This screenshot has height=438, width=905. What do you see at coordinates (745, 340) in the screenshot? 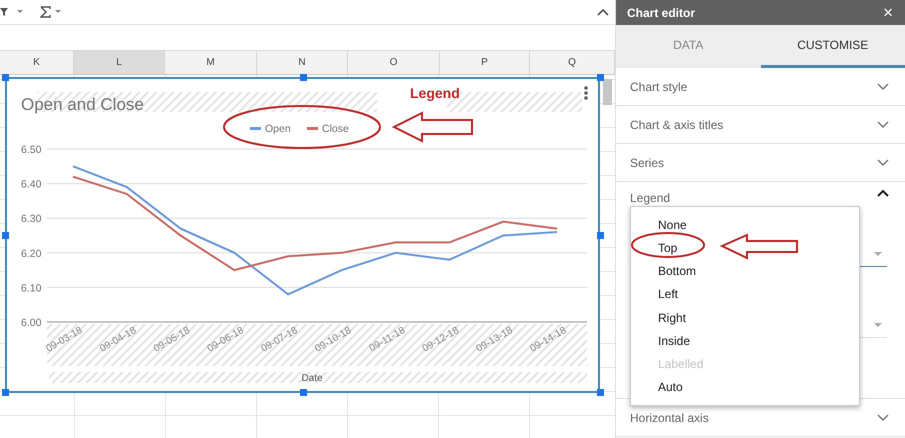
I see `menu-item: Inside` at bounding box center [745, 340].